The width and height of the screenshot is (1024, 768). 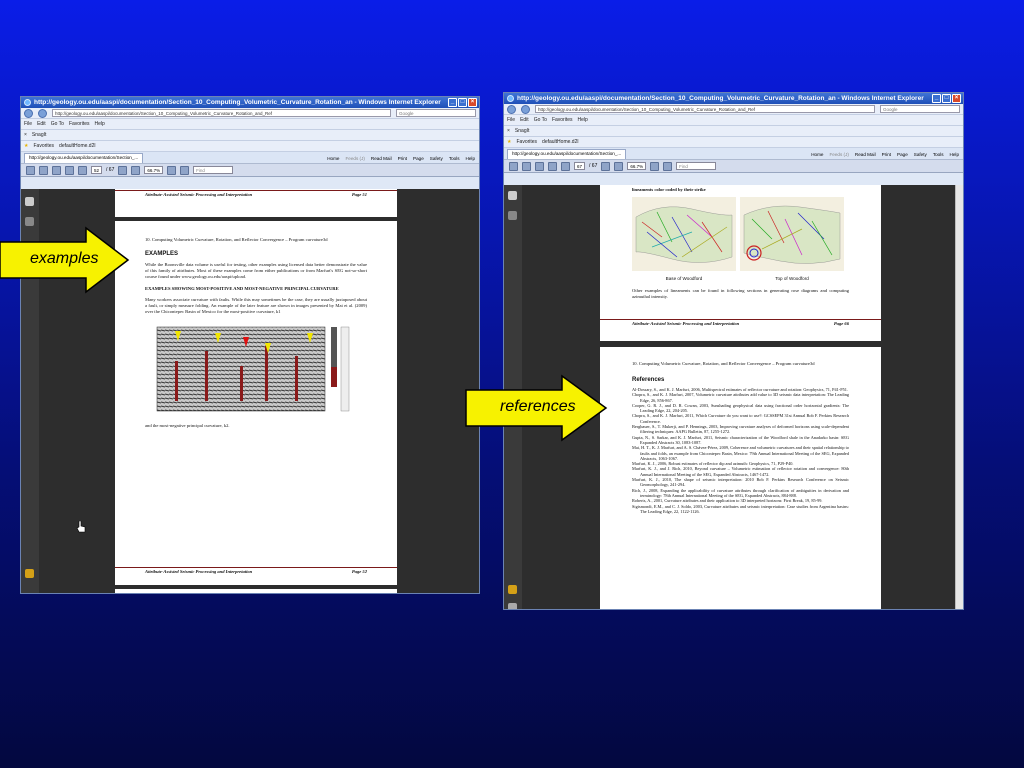 What do you see at coordinates (580, 166) in the screenshot?
I see `page-number-input: 67` at bounding box center [580, 166].